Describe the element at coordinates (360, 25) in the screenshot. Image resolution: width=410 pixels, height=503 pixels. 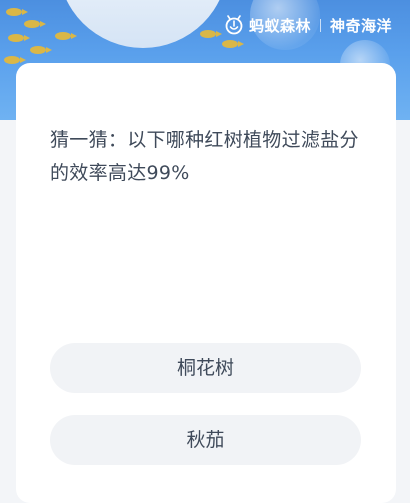
I see `section-name: 神奇海洋` at that location.